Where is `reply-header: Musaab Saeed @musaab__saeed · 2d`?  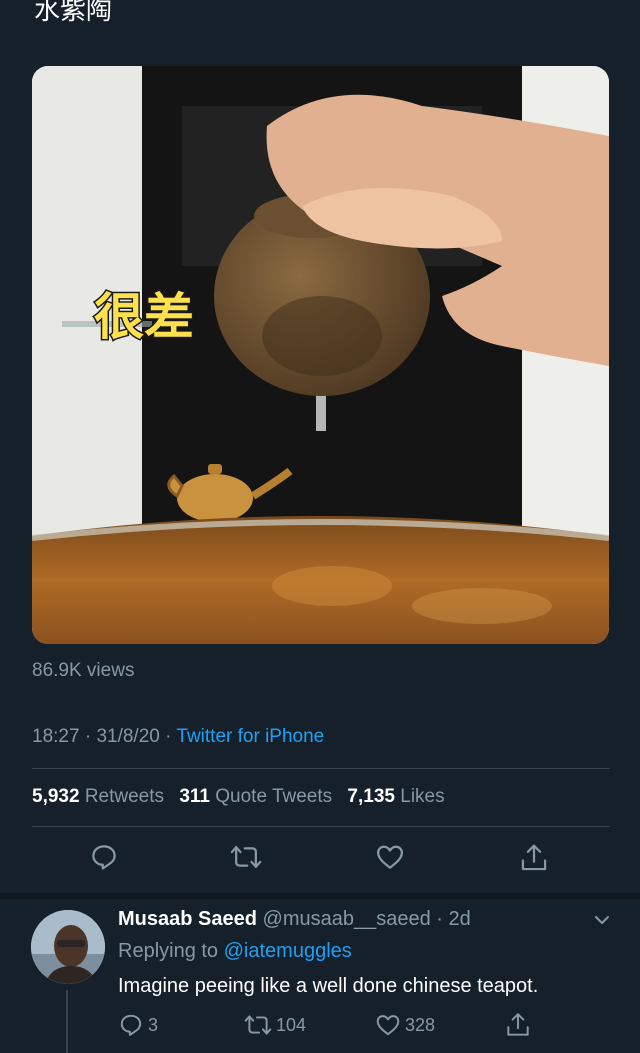
reply-header: Musaab Saeed @musaab__saeed · 2d is located at coordinates (294, 919).